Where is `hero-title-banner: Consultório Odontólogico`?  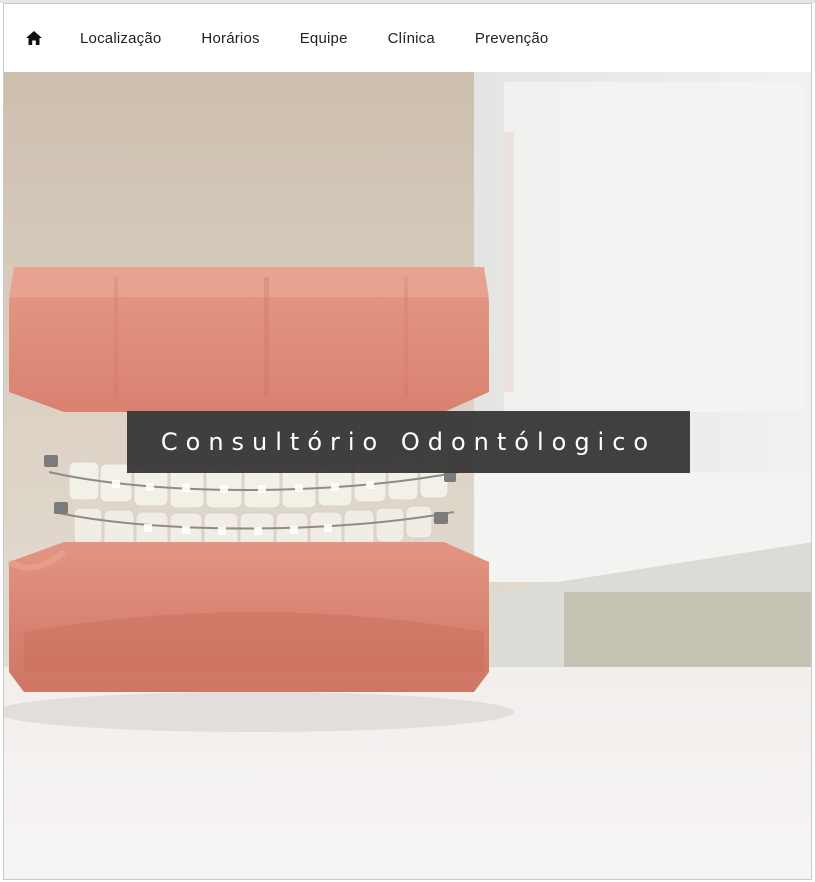 hero-title-banner: Consultório Odontólogico is located at coordinates (408, 442).